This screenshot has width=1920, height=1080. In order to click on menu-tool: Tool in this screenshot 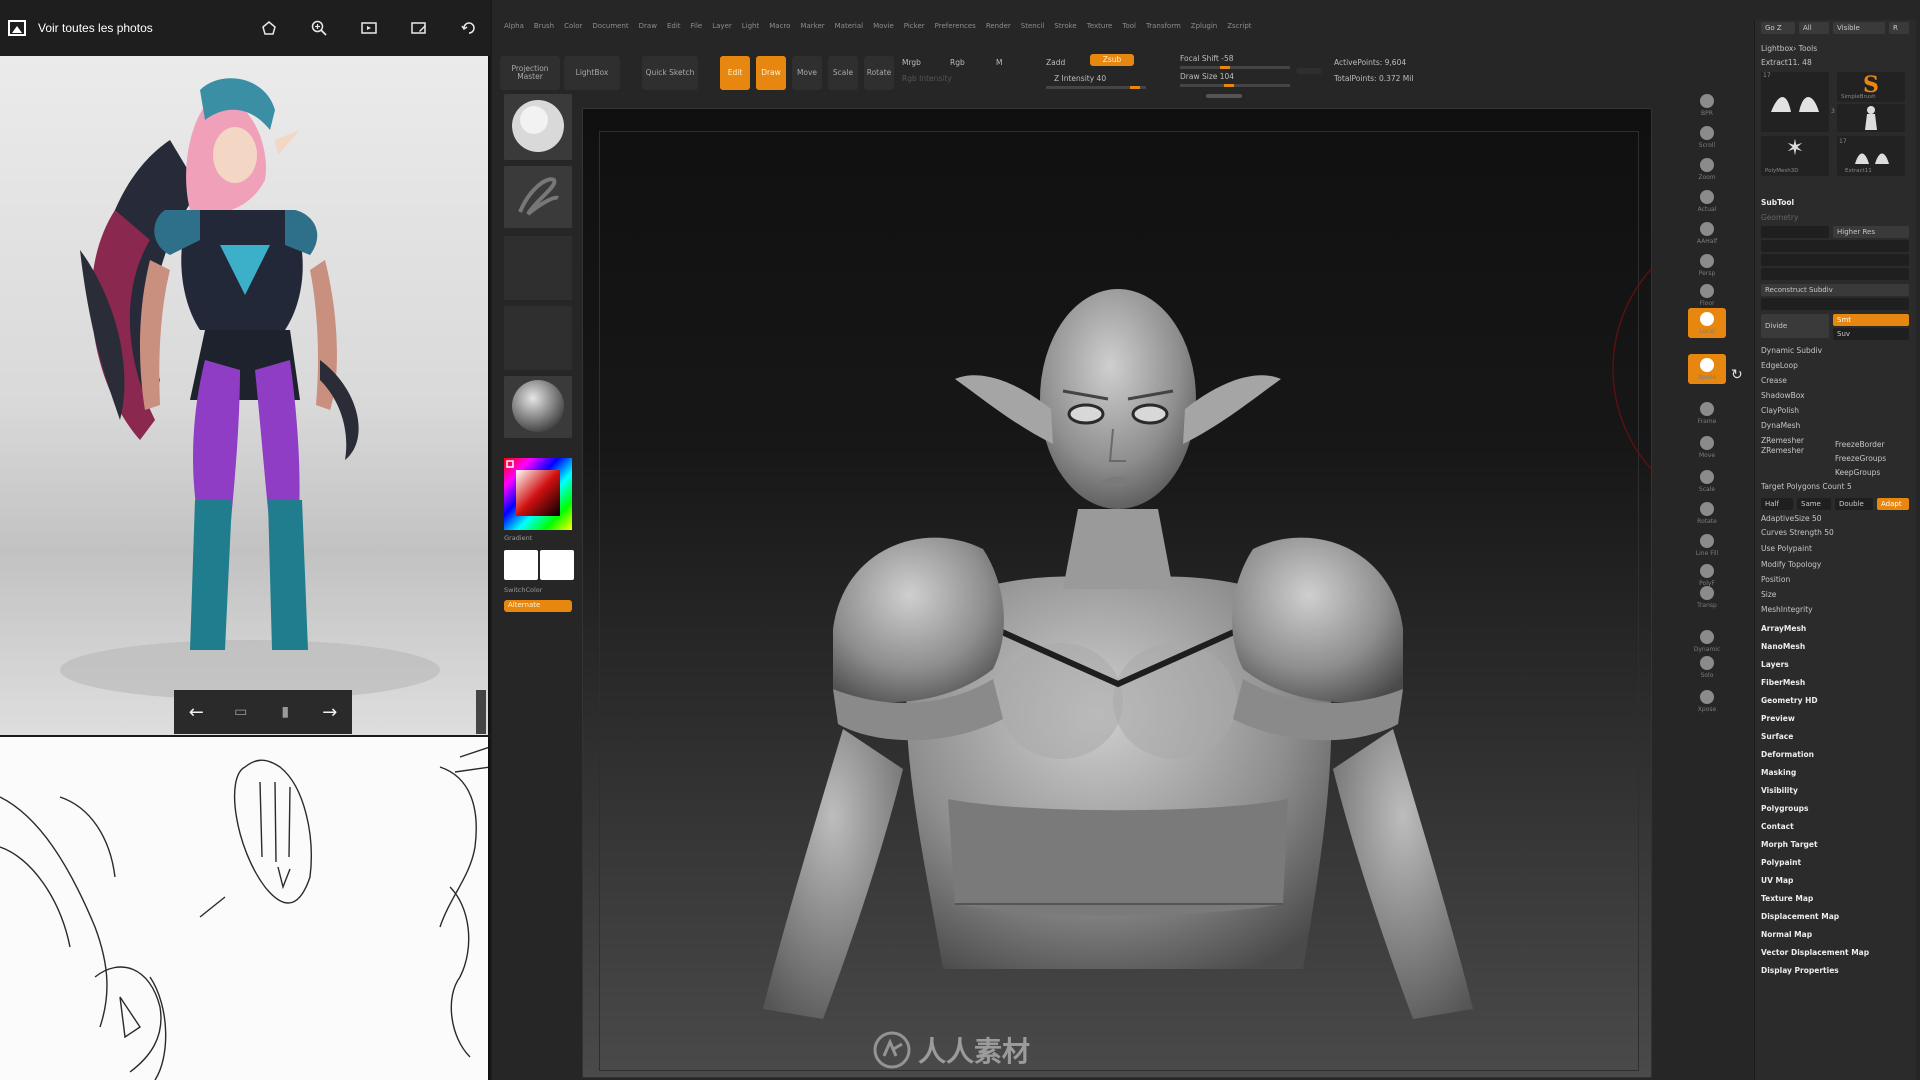, I will do `click(1129, 30)`.